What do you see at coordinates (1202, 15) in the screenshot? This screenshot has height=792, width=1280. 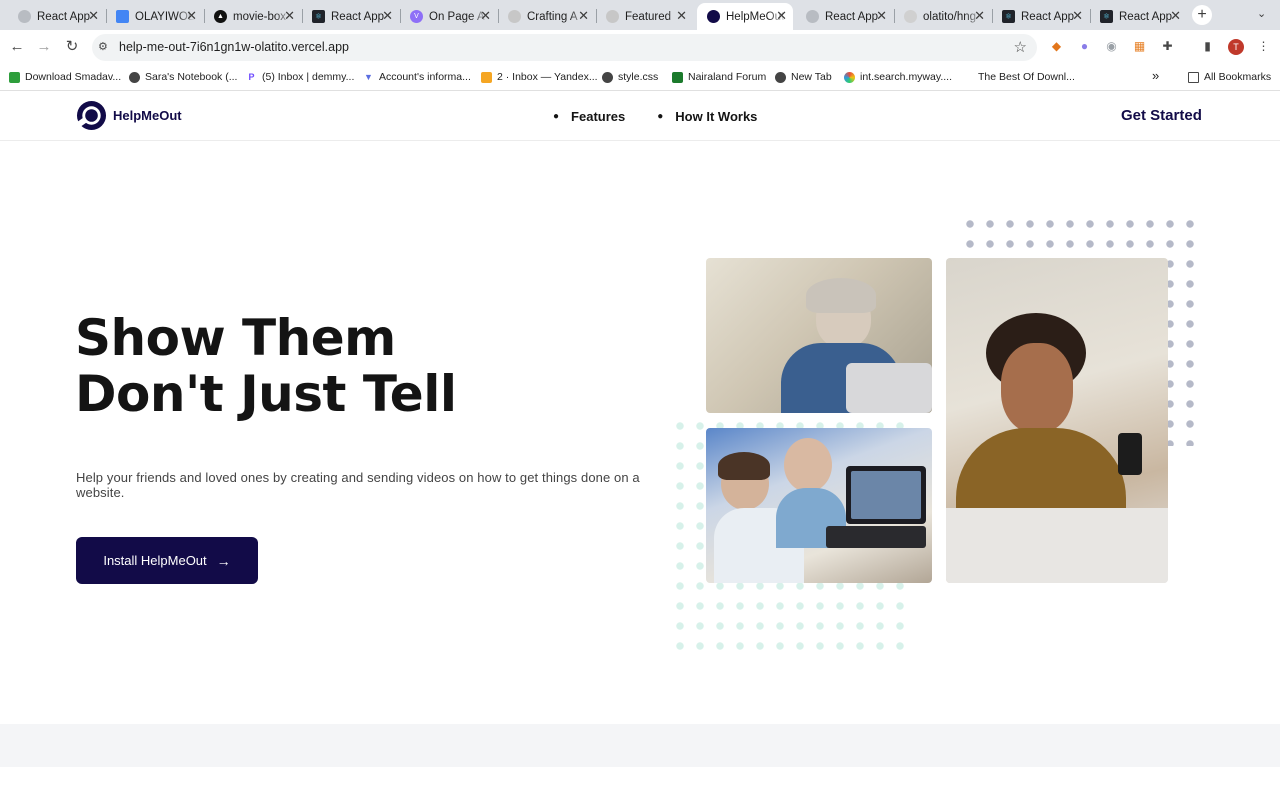 I see `new-tab-button: +` at bounding box center [1202, 15].